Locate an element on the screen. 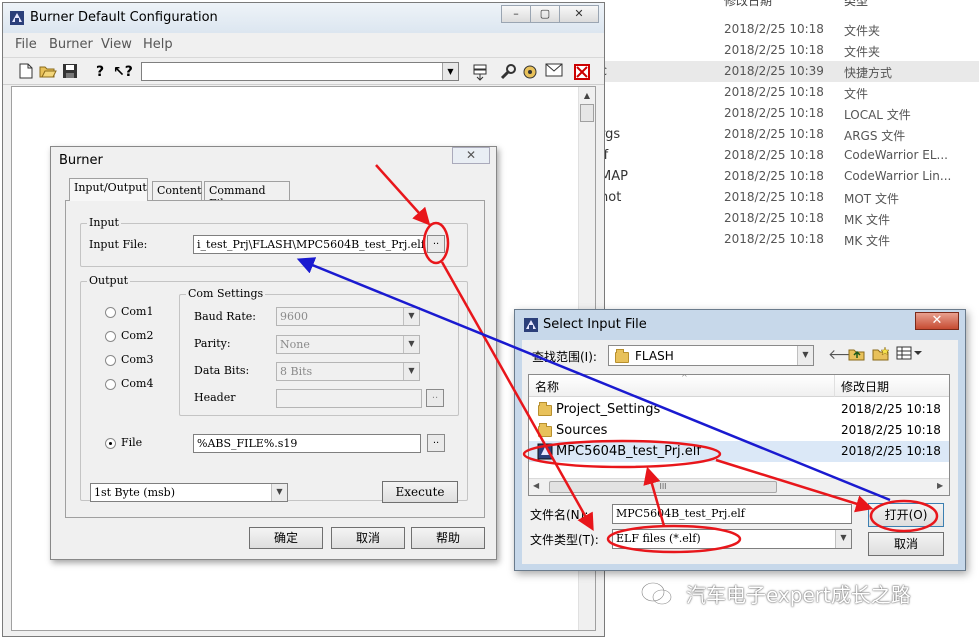  file-row-selected: MPC5604B_test_Prj.elf 2018/2/25 10:18 is located at coordinates (739, 451).